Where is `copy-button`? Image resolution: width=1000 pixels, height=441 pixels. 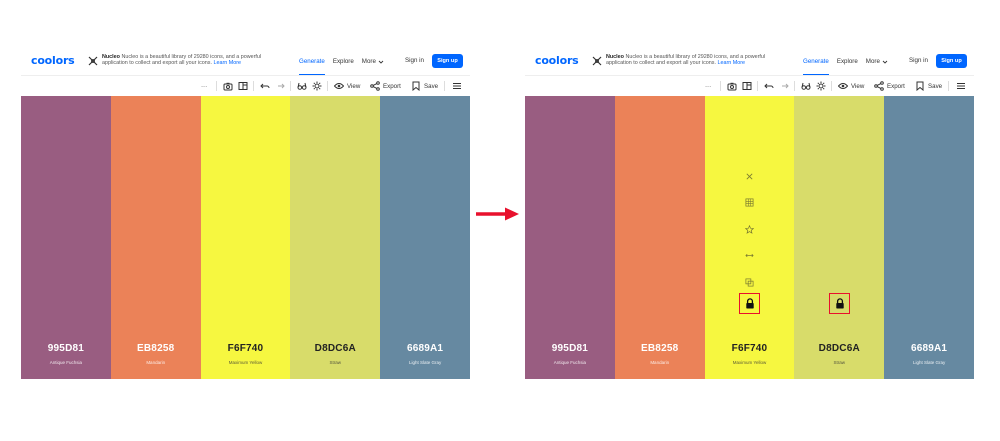
copy-button is located at coordinates (749, 282).